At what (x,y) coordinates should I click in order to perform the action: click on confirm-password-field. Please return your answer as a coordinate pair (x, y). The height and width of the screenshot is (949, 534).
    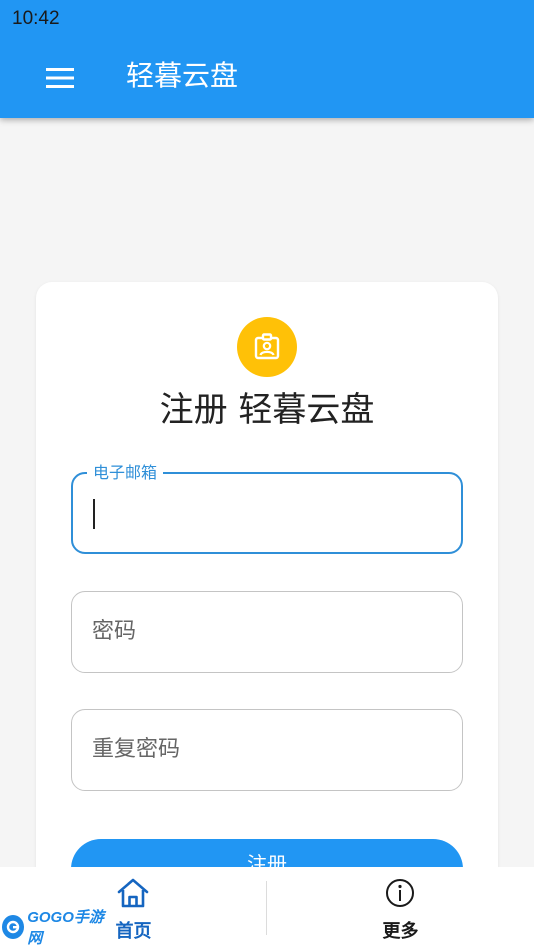
    Looking at the image, I should click on (267, 750).